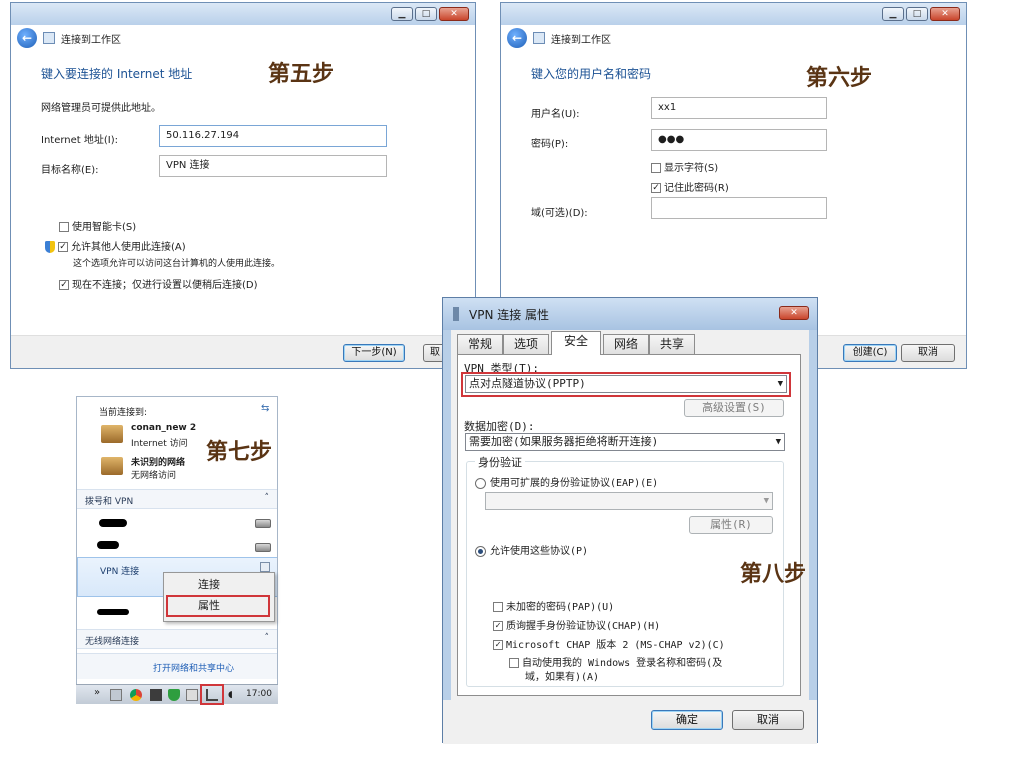  I want to click on advanced-settings-button: 高级设置(S), so click(734, 408).